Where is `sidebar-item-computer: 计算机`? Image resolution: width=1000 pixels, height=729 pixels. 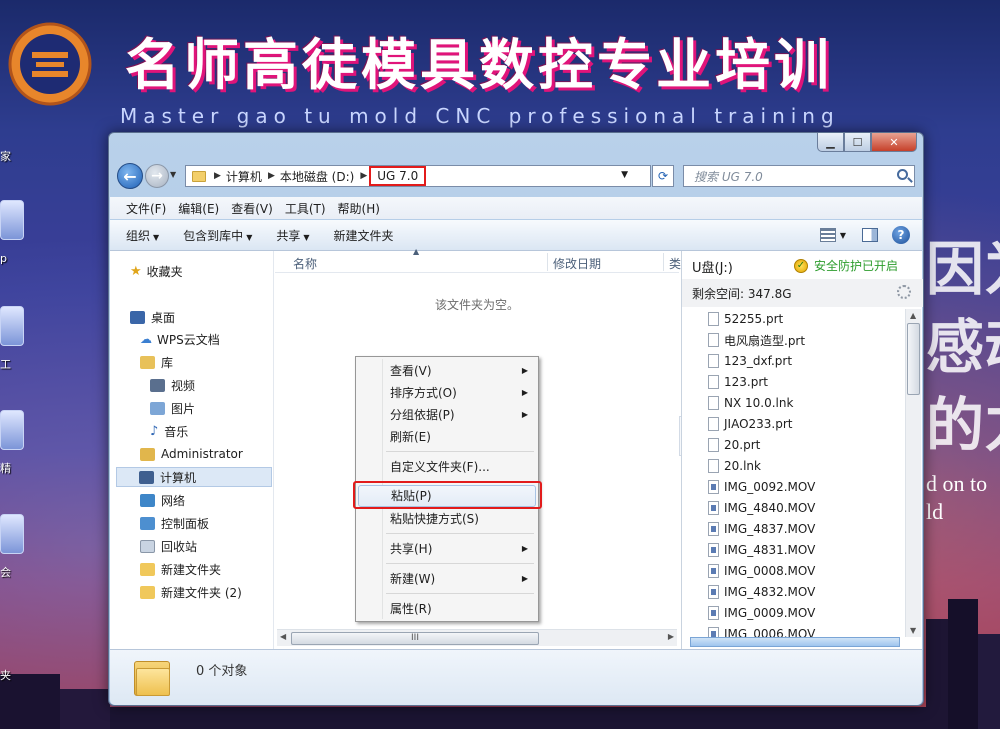
sidebar-item-computer: 计算机 is located at coordinates (194, 477).